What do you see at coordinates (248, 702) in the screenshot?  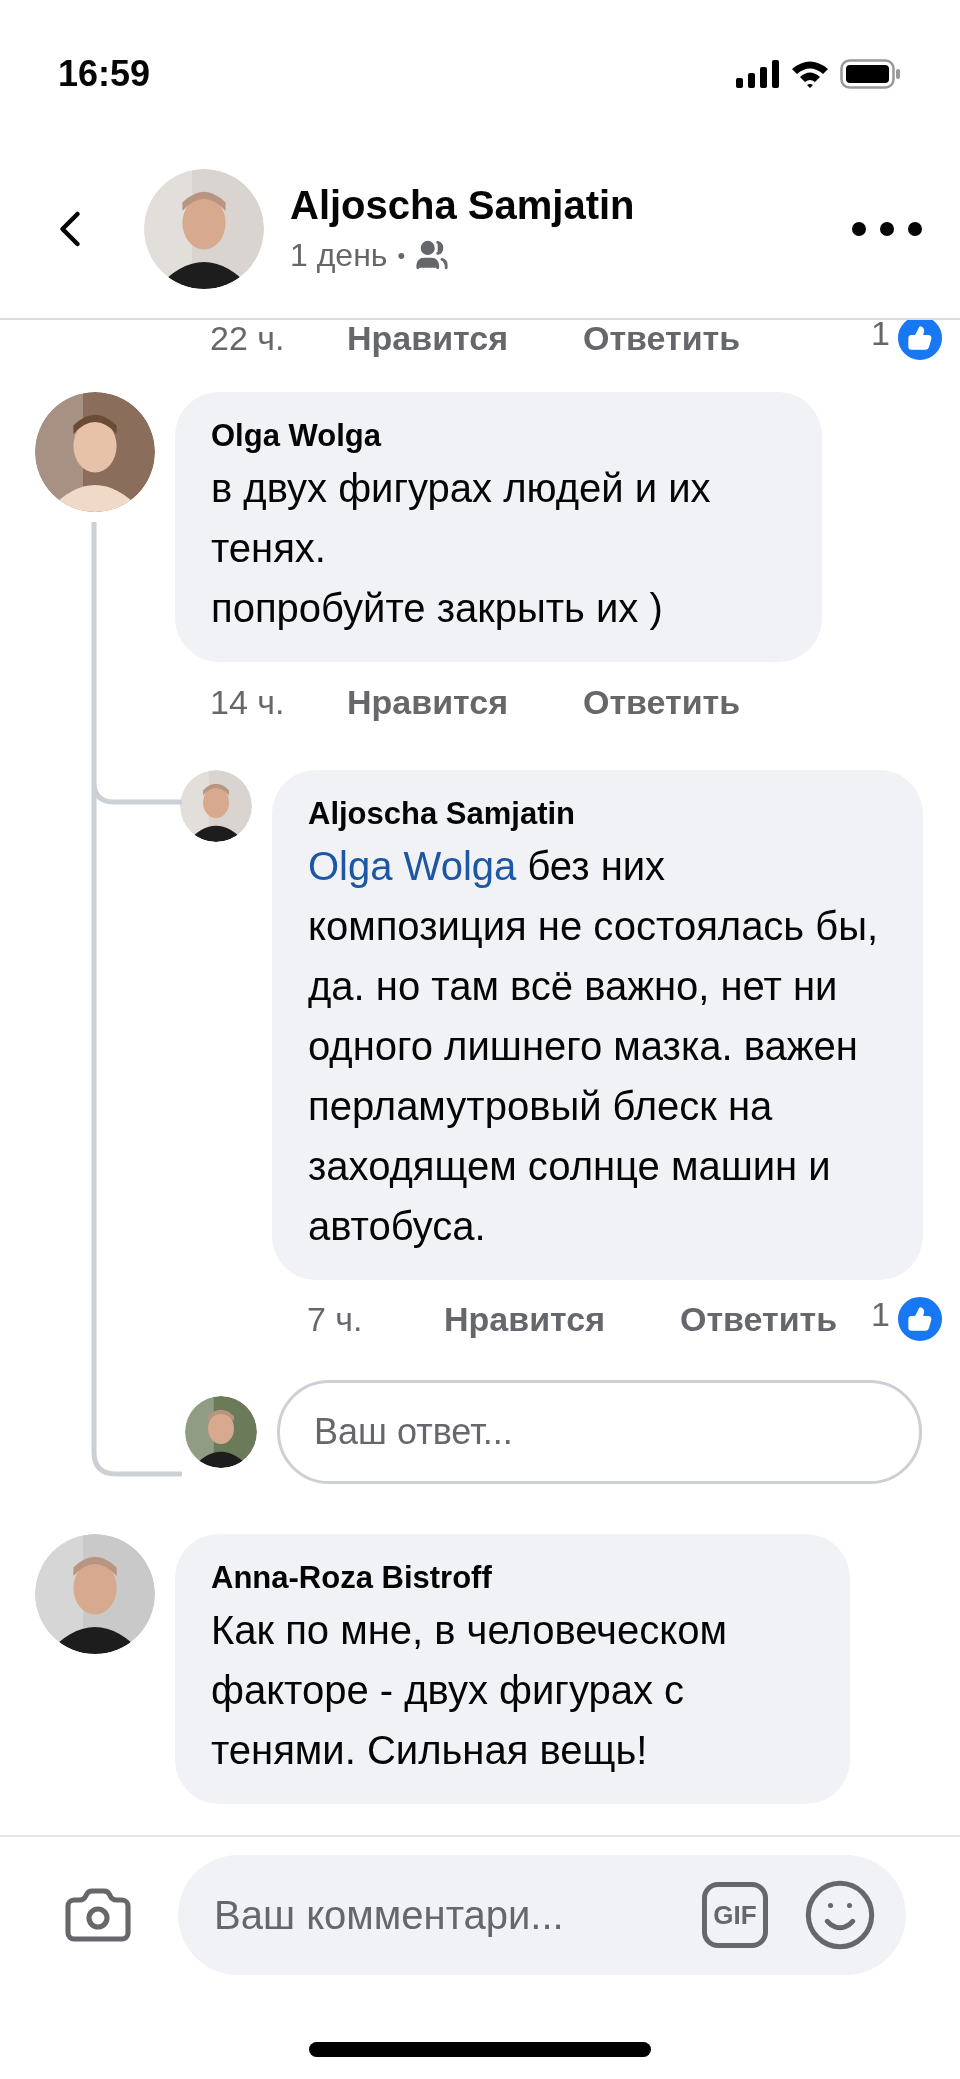 I see `comment-time: 14 ч.` at bounding box center [248, 702].